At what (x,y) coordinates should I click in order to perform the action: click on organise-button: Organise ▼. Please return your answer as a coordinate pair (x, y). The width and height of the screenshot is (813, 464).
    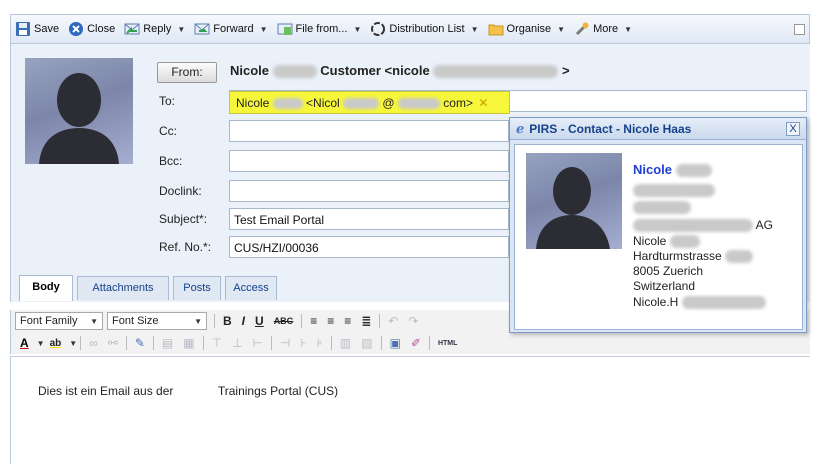
    Looking at the image, I should click on (526, 29).